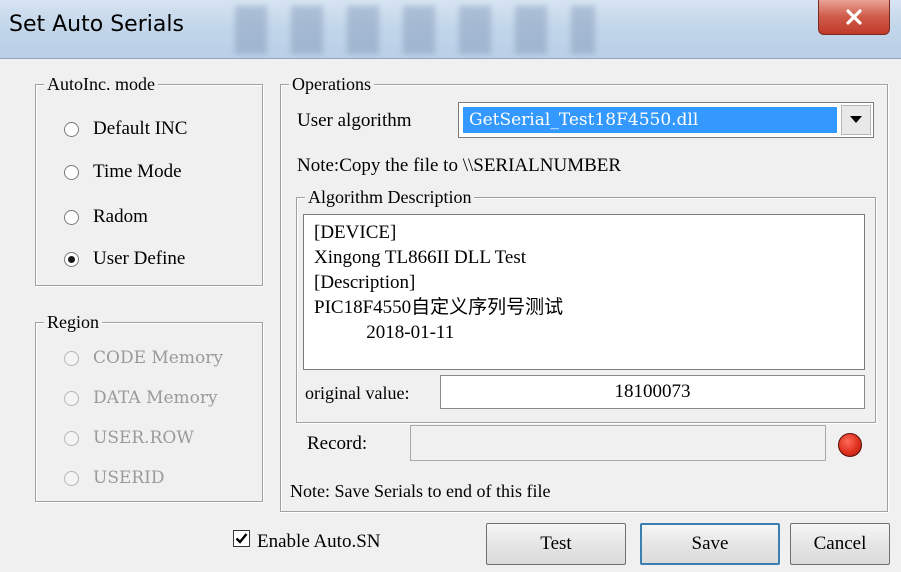 Image resolution: width=901 pixels, height=572 pixels. Describe the element at coordinates (420, 491) in the screenshot. I see `note-save-text: Note: Save Serials to end of this file` at that location.